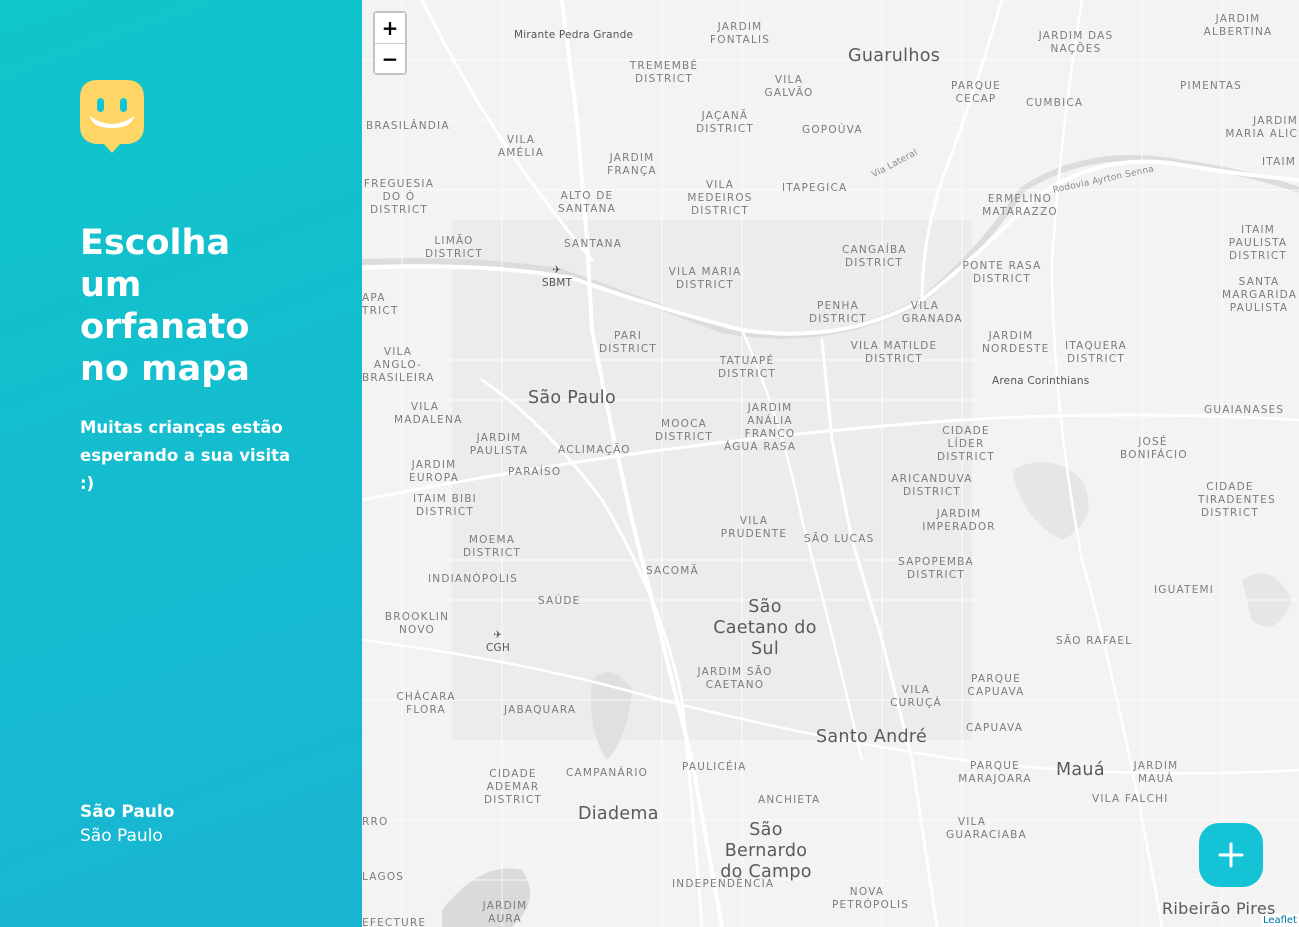 The image size is (1299, 927). Describe the element at coordinates (1211, 86) in the screenshot. I see `map-label-pimentas: PIMENTAS` at that location.